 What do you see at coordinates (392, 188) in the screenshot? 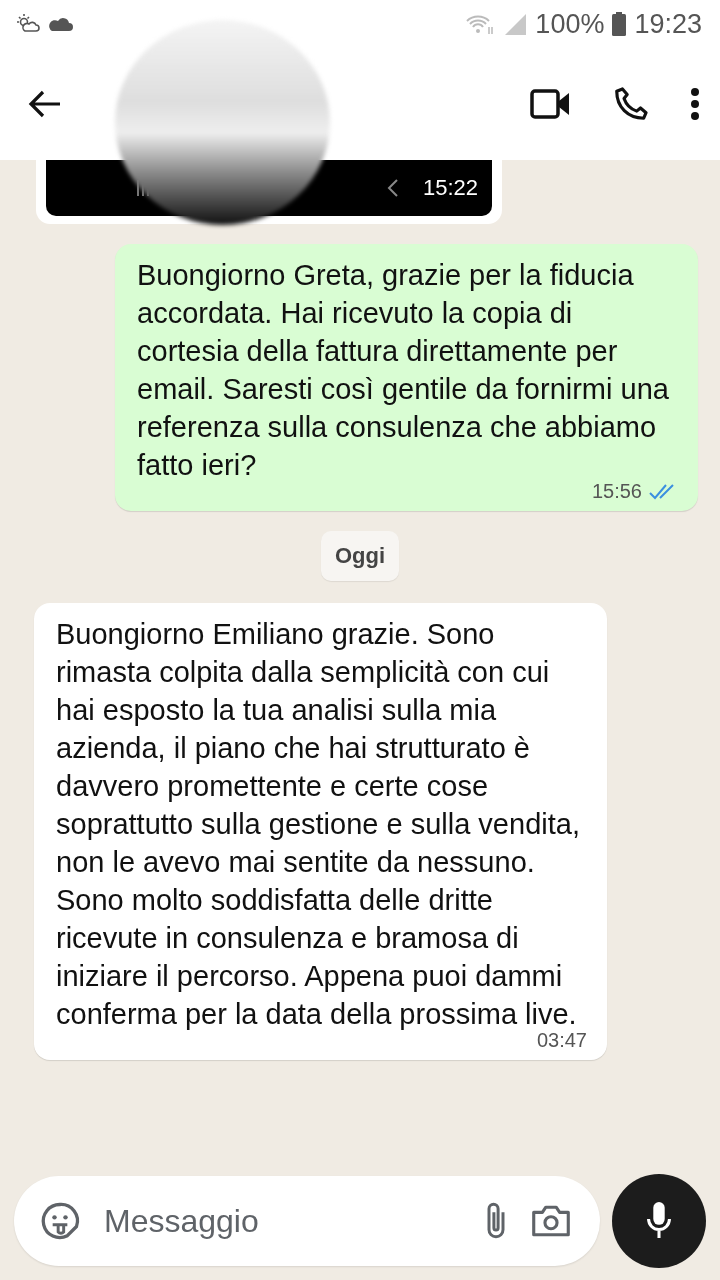
I see `chevron-left-icon` at bounding box center [392, 188].